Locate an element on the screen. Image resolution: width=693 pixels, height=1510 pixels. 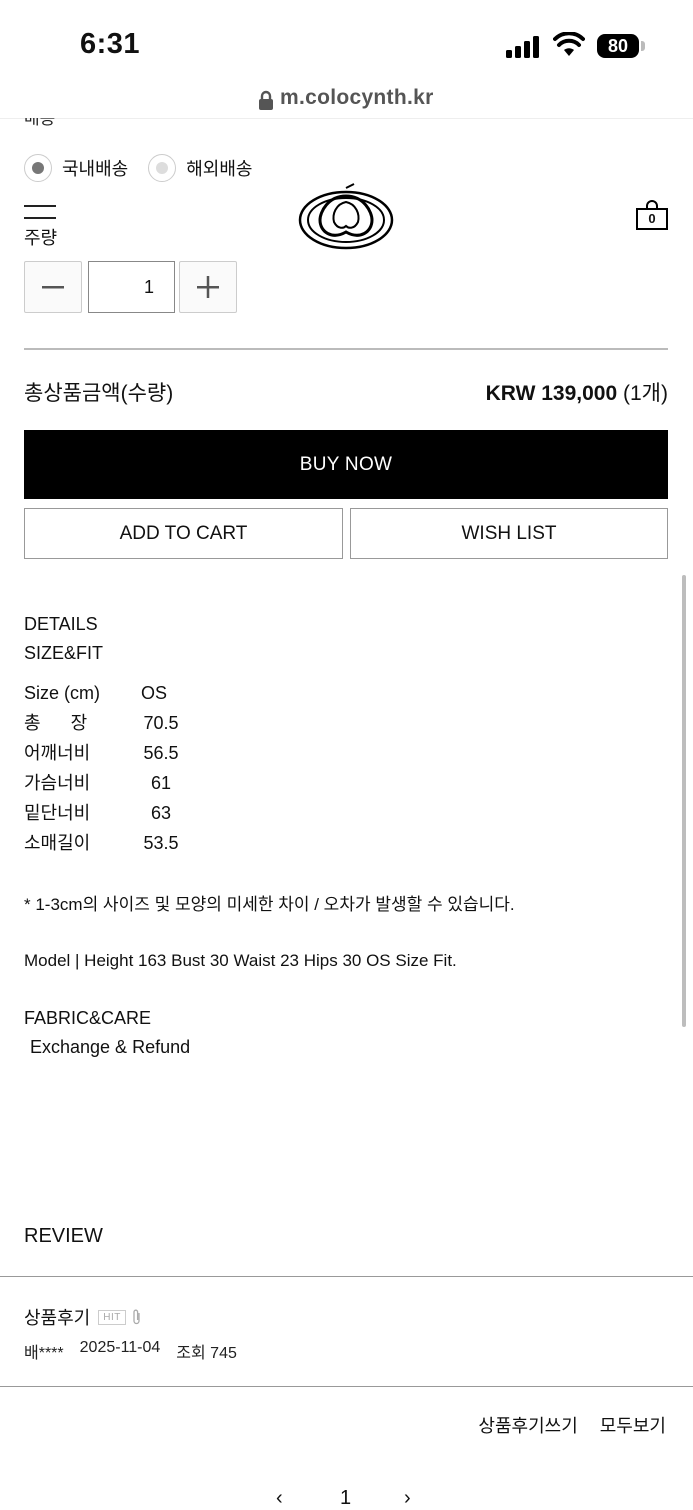
size-row: Size (cm) OS is located at coordinates (102, 693).